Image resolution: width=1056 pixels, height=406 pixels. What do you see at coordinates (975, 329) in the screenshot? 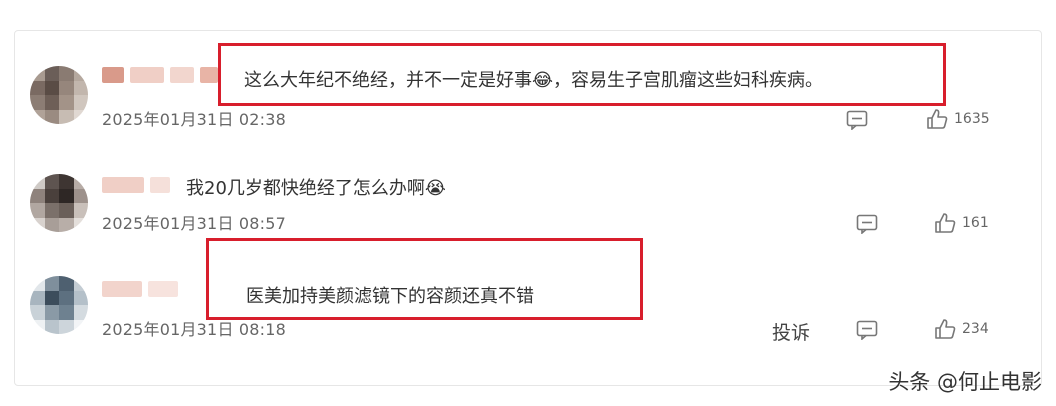
I see `like-count: 234` at bounding box center [975, 329].